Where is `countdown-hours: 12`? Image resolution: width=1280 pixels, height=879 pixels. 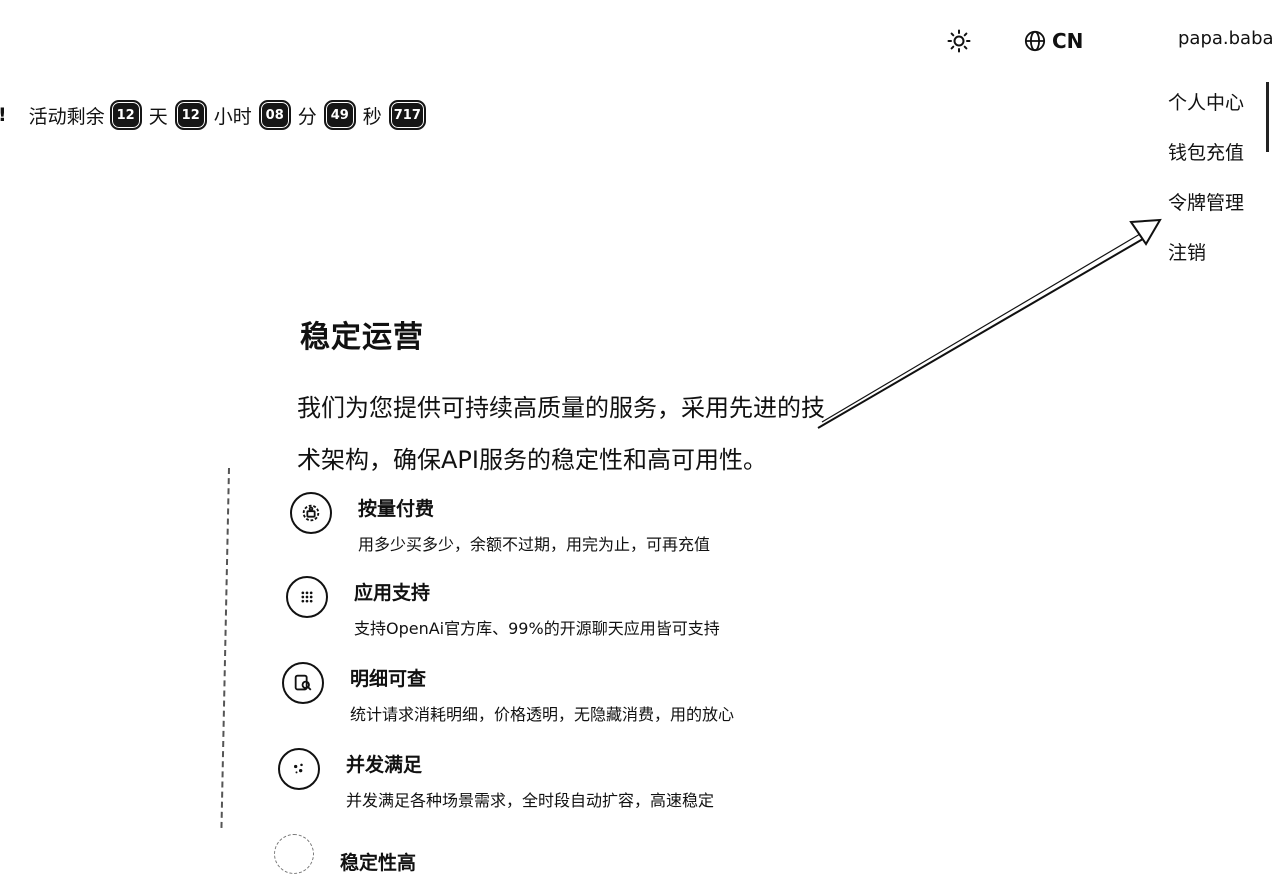
countdown-hours: 12 is located at coordinates (190, 115).